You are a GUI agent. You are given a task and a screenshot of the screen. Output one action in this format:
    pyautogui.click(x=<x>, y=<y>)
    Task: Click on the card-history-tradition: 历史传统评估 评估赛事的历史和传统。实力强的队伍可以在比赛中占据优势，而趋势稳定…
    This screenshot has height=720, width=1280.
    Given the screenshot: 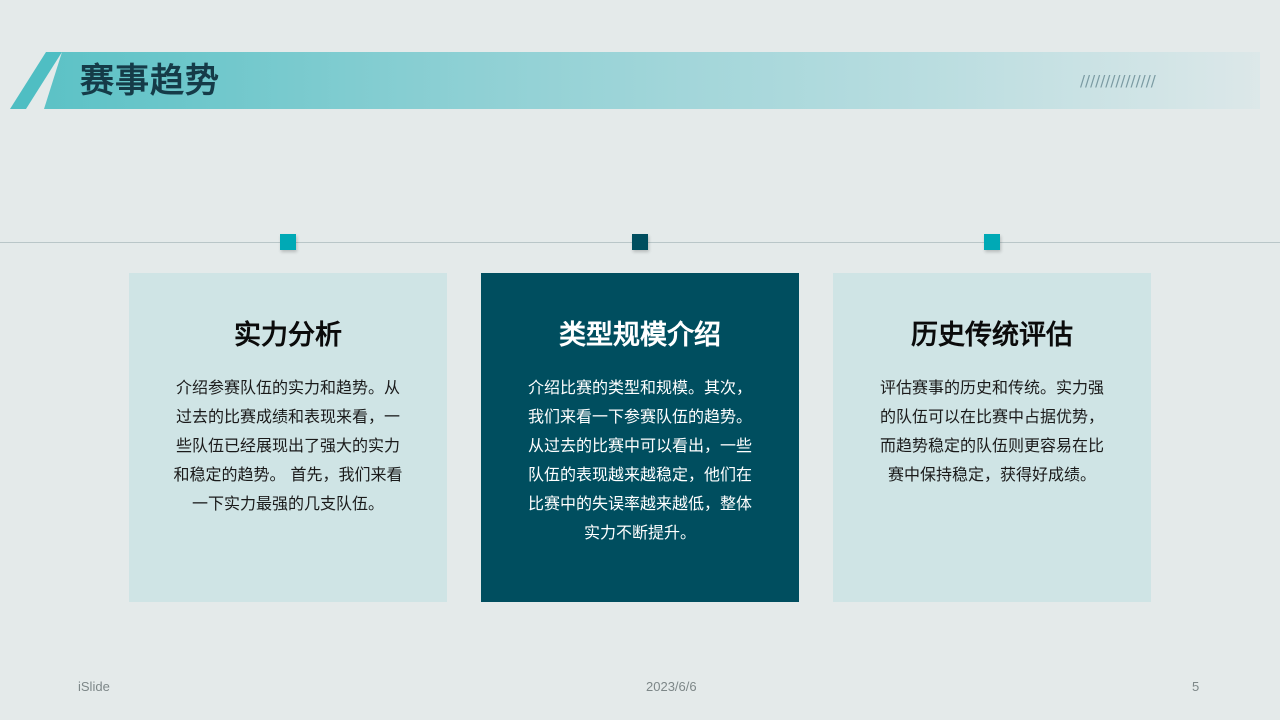 What is the action you would take?
    pyautogui.click(x=992, y=437)
    